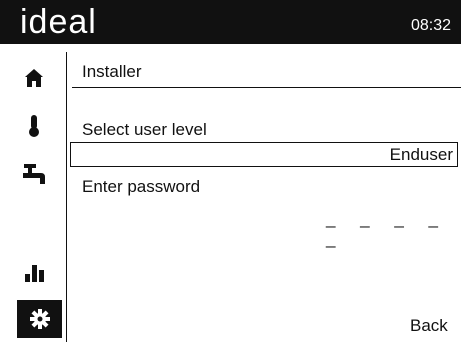  I want to click on home-icon, so click(34, 78).